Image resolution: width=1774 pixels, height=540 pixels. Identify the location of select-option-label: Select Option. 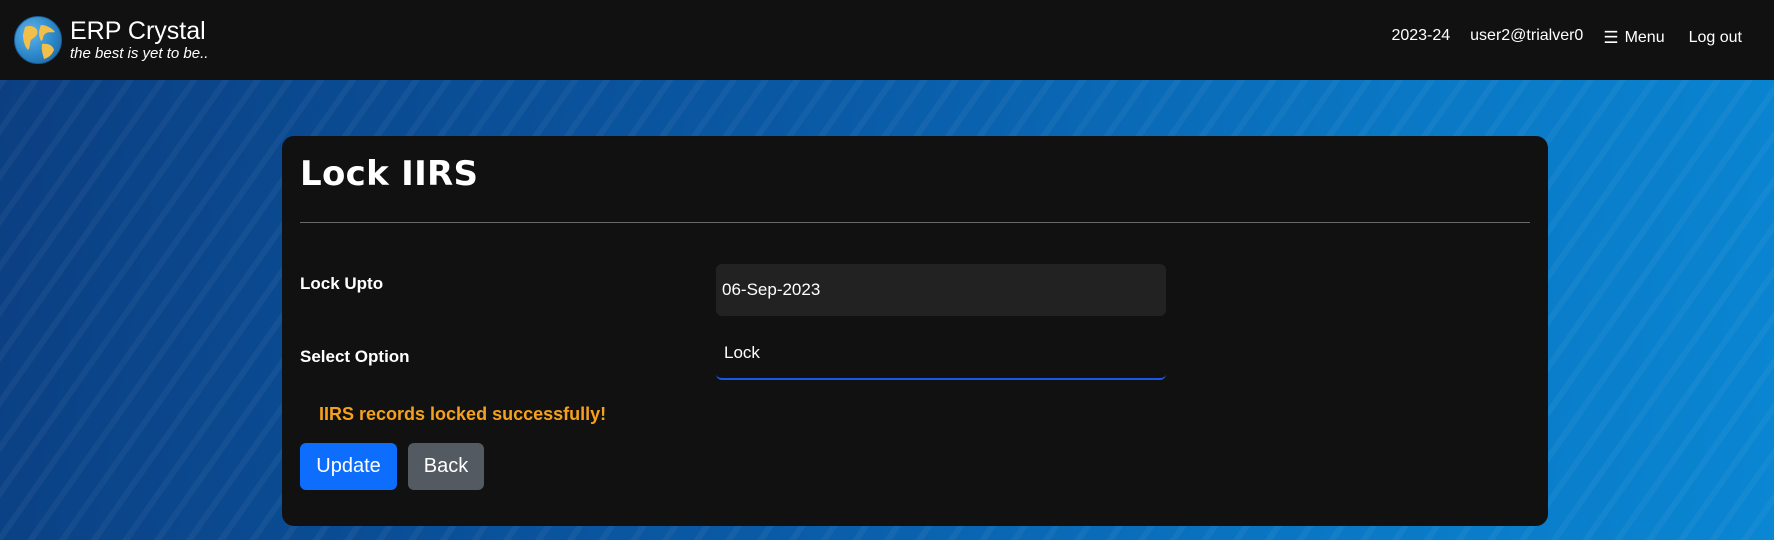
(355, 356).